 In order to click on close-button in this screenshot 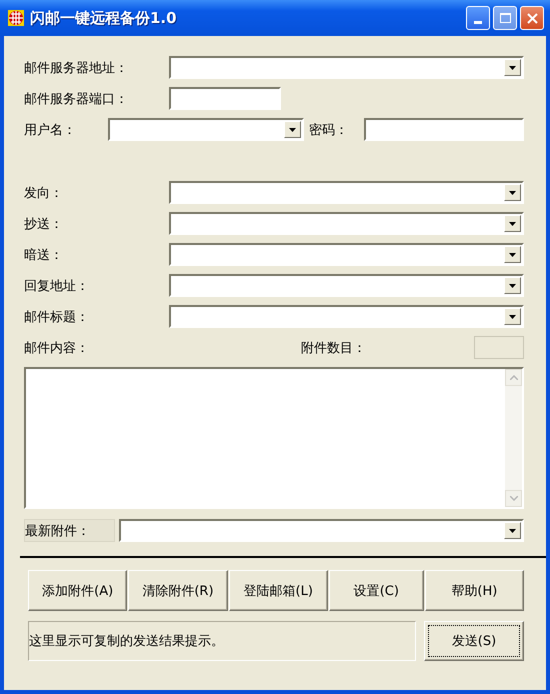, I will do `click(532, 18)`.